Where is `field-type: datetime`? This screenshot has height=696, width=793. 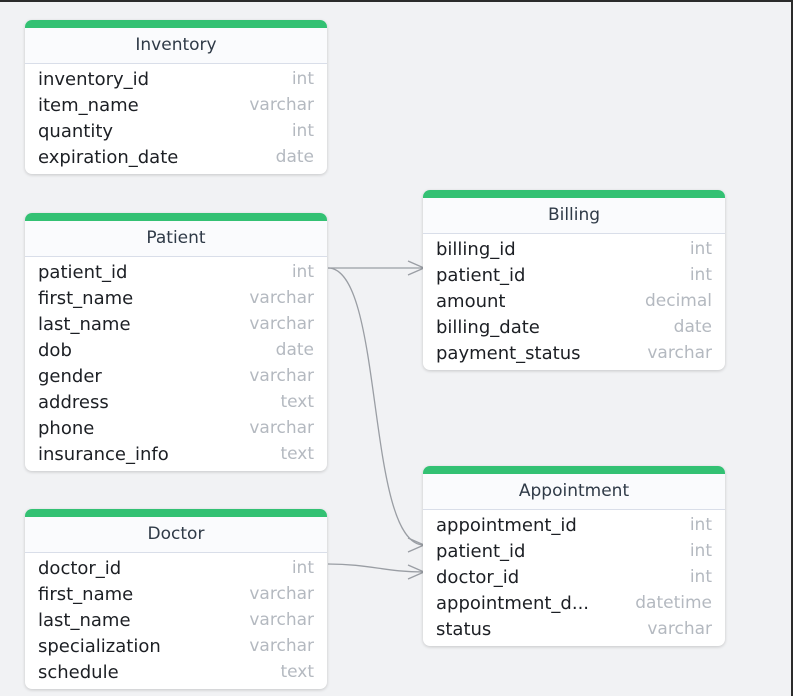 field-type: datetime is located at coordinates (673, 603).